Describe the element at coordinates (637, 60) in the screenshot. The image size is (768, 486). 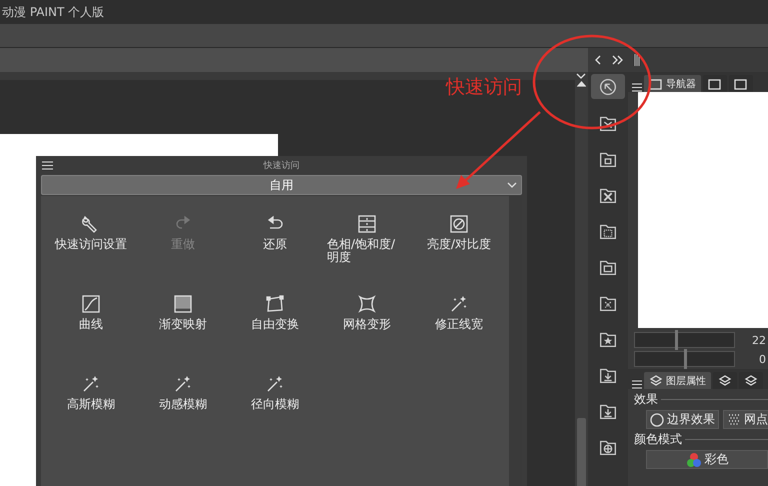
I see `grip-icon` at that location.